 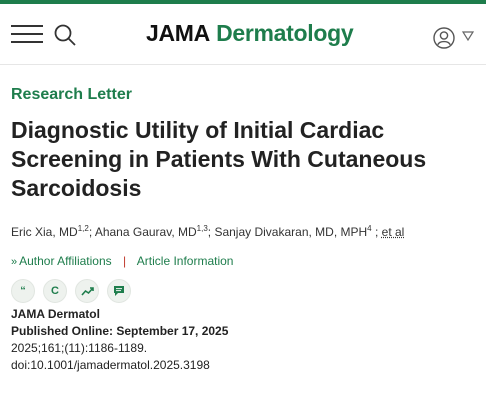 I want to click on article-information-link: Article Information, so click(x=185, y=261).